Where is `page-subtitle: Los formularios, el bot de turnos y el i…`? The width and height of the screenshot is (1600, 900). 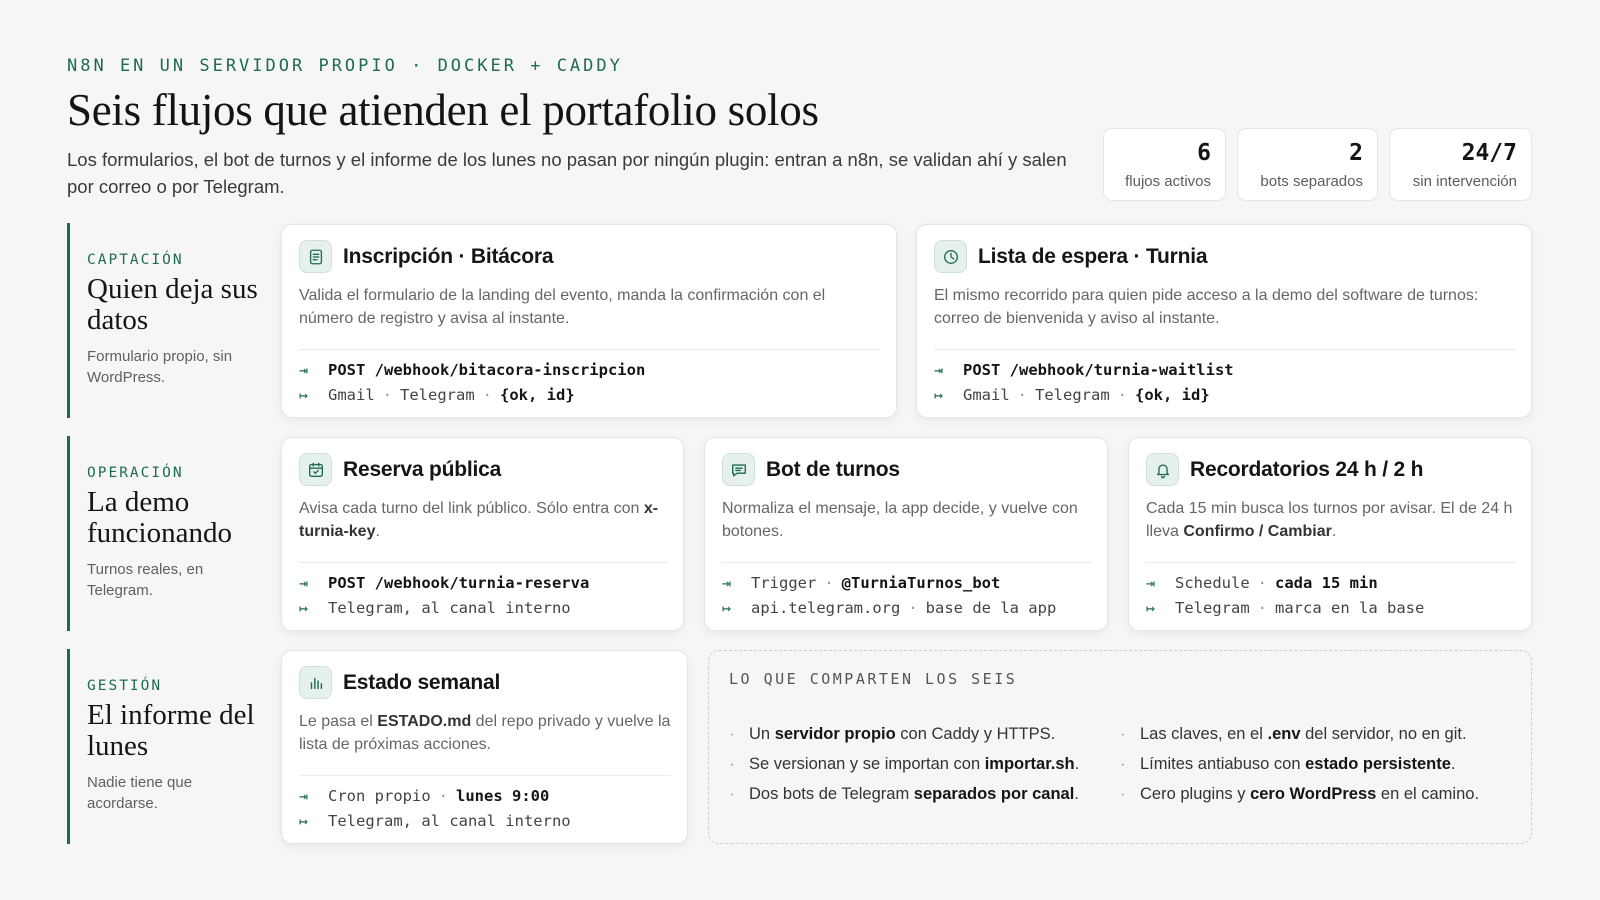
page-subtitle: Los formularios, el bot de turnos y el i… is located at coordinates (567, 173).